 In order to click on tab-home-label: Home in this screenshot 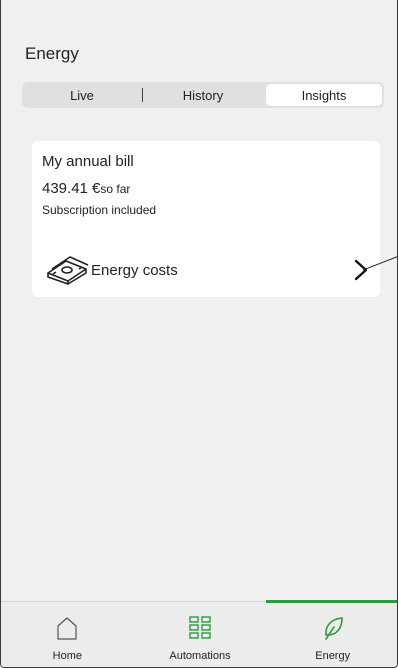, I will do `click(67, 656)`.